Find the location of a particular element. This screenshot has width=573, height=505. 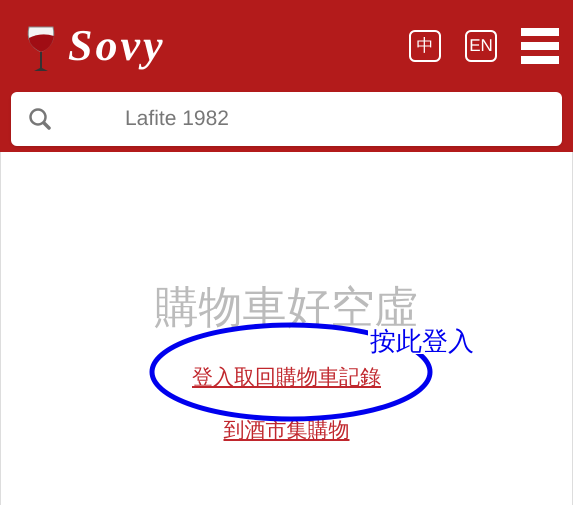

language-button: 中 is located at coordinates (425, 46).